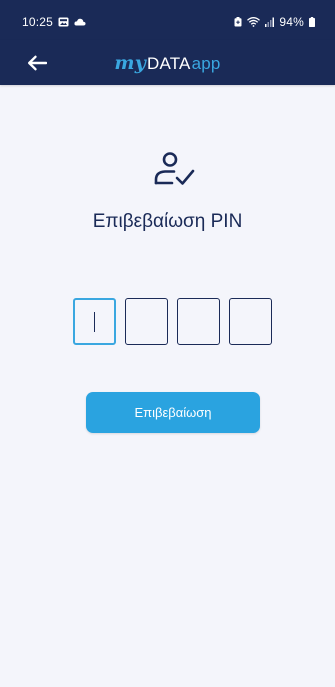 The width and height of the screenshot is (335, 687). Describe the element at coordinates (130, 62) in the screenshot. I see `logo-my: my` at that location.